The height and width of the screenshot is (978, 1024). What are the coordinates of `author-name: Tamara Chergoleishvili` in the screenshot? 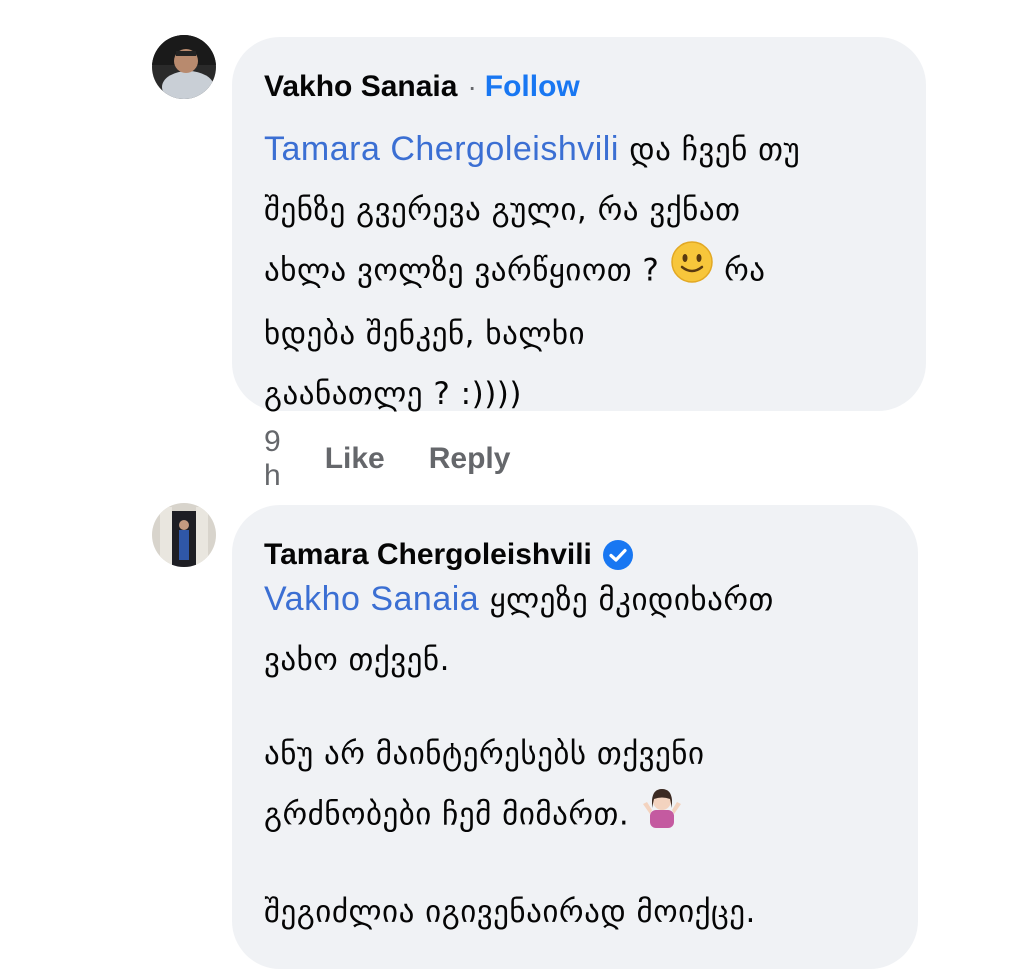 It's located at (428, 555).